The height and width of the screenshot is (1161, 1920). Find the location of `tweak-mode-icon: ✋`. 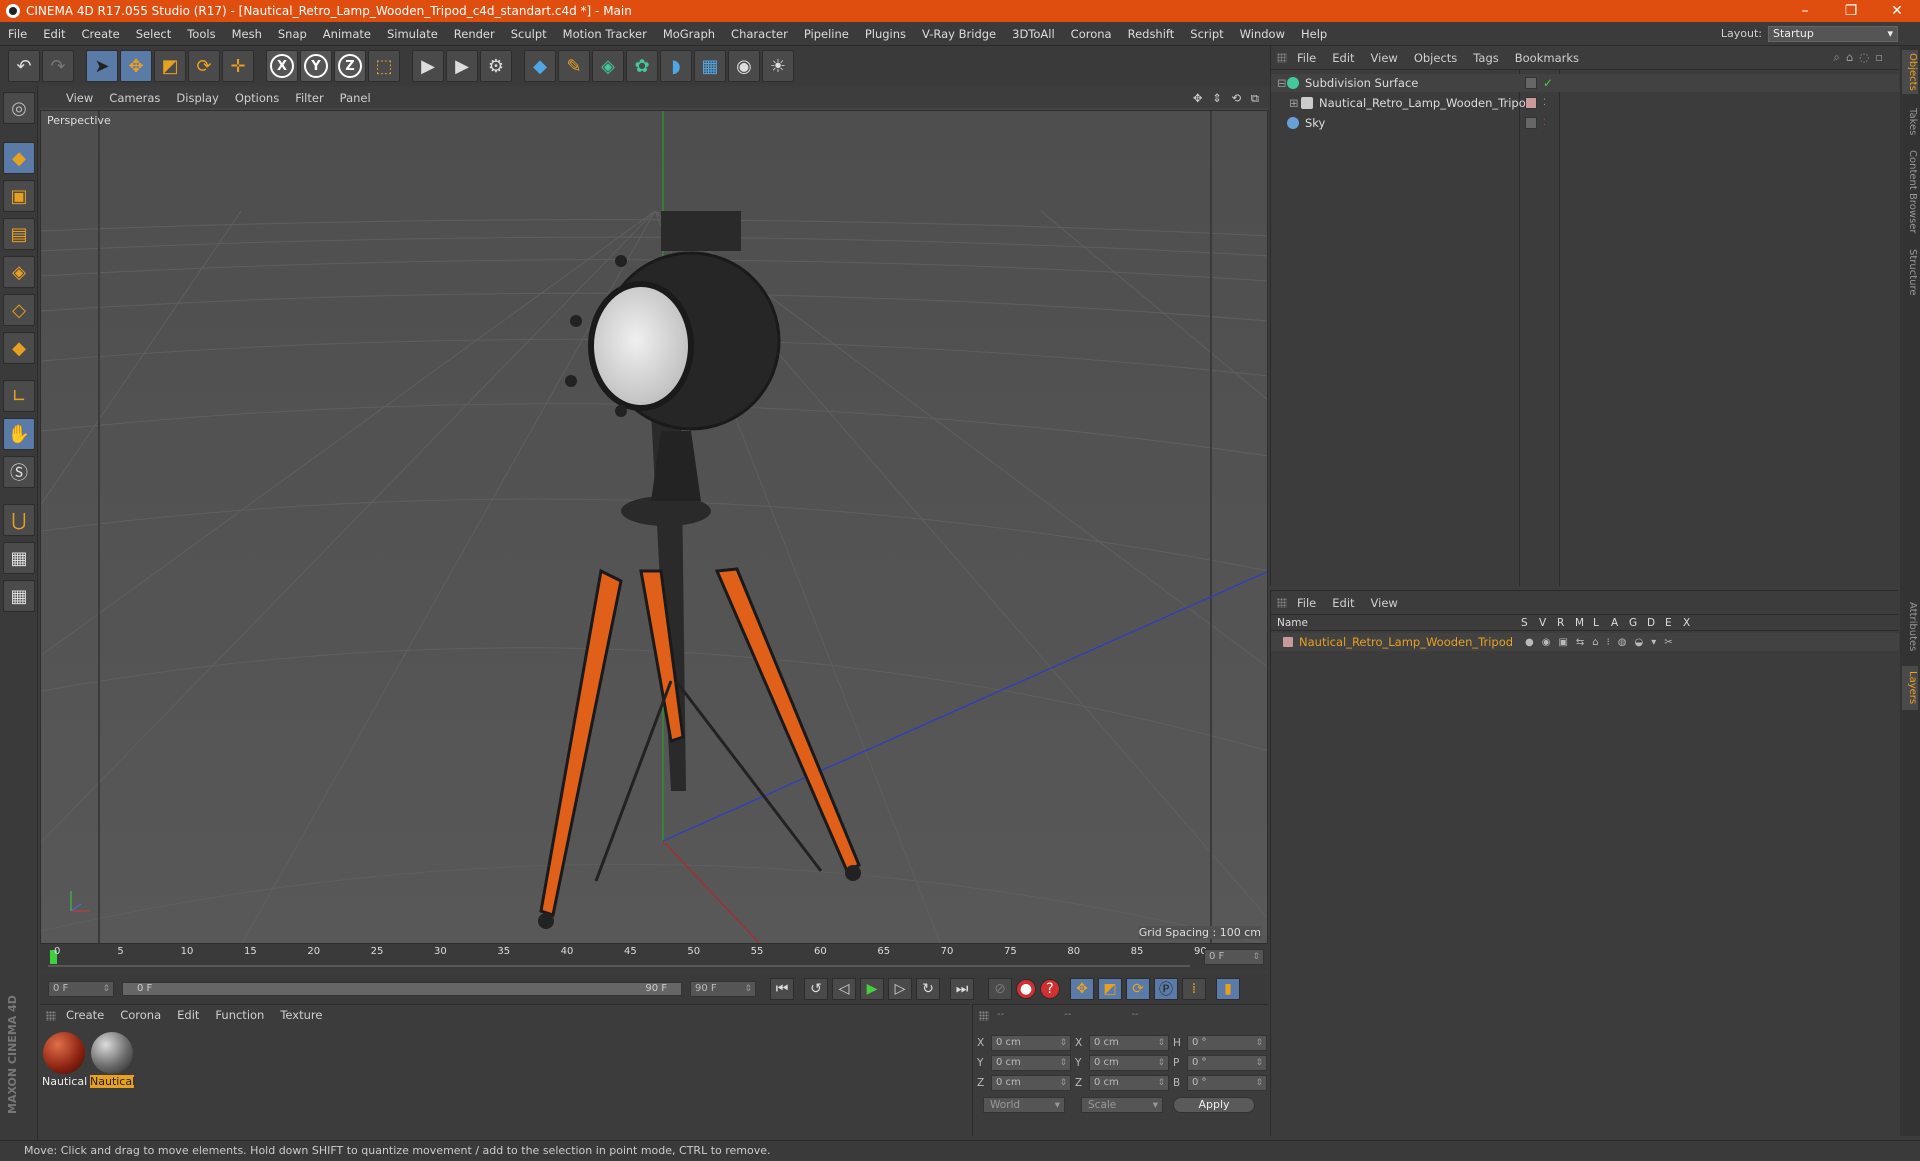

tweak-mode-icon: ✋ is located at coordinates (19, 434).